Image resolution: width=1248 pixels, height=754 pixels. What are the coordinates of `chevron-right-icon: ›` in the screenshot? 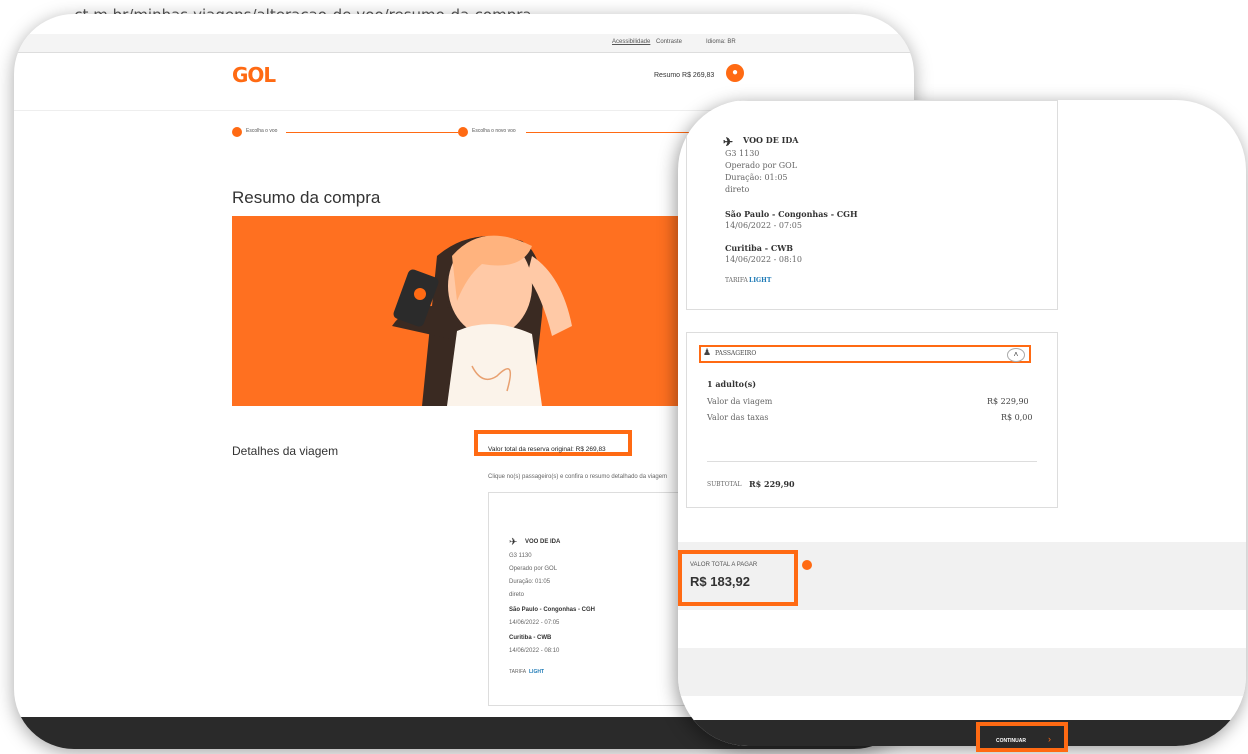 It's located at (1049, 739).